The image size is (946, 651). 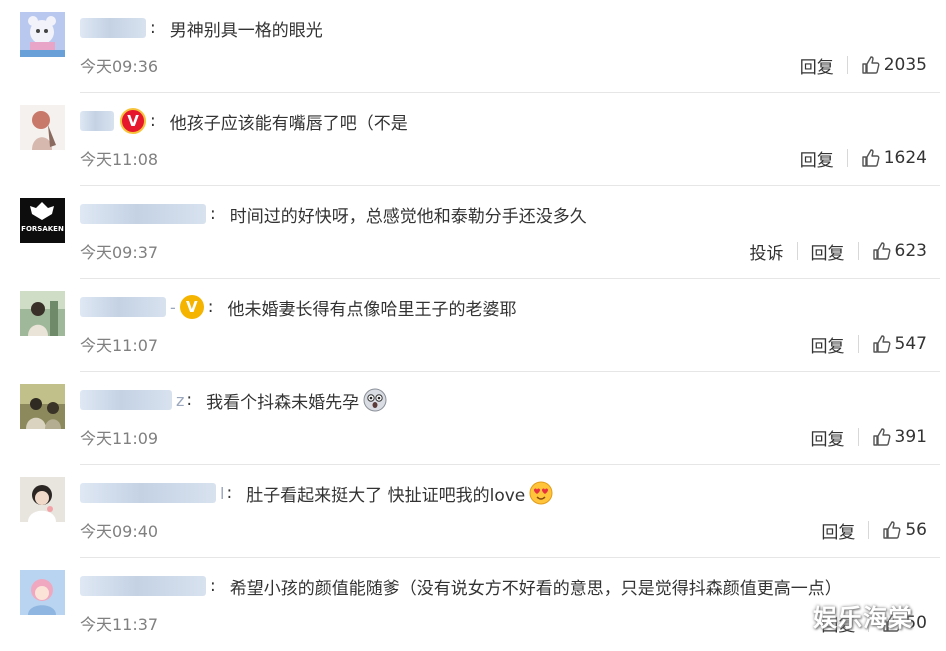 What do you see at coordinates (874, 530) in the screenshot?
I see `comment-actions: 回复 56` at bounding box center [874, 530].